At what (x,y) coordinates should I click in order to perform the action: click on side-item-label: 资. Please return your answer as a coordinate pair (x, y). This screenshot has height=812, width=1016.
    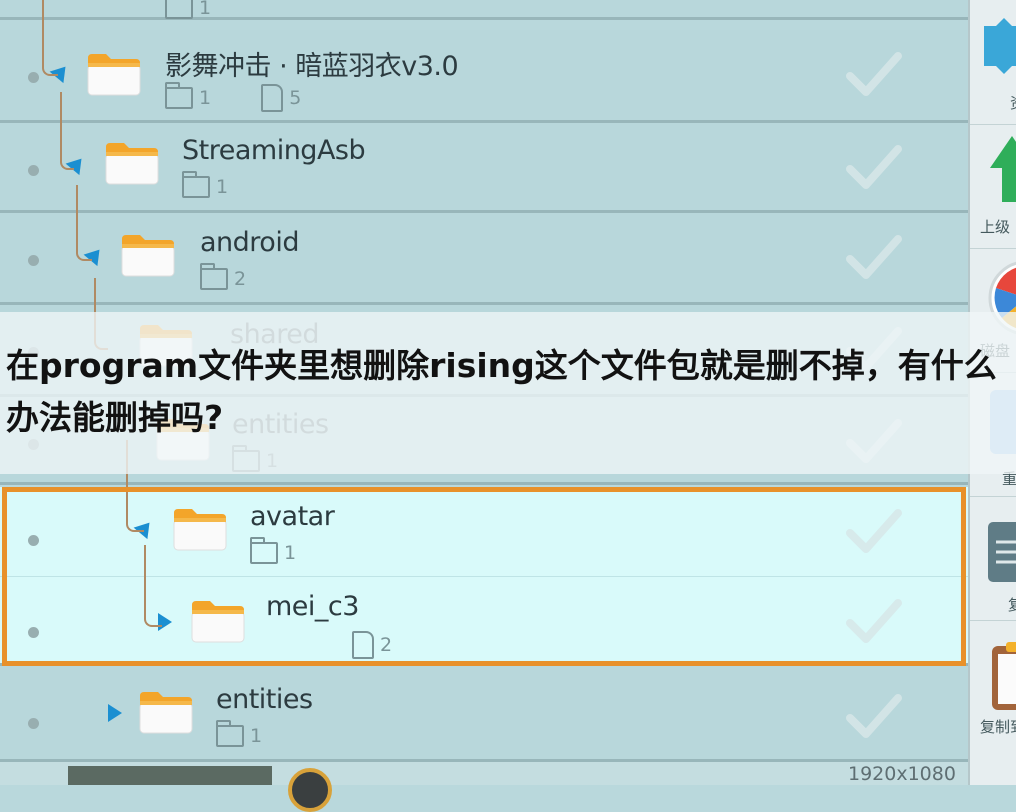
    Looking at the image, I should click on (1013, 102).